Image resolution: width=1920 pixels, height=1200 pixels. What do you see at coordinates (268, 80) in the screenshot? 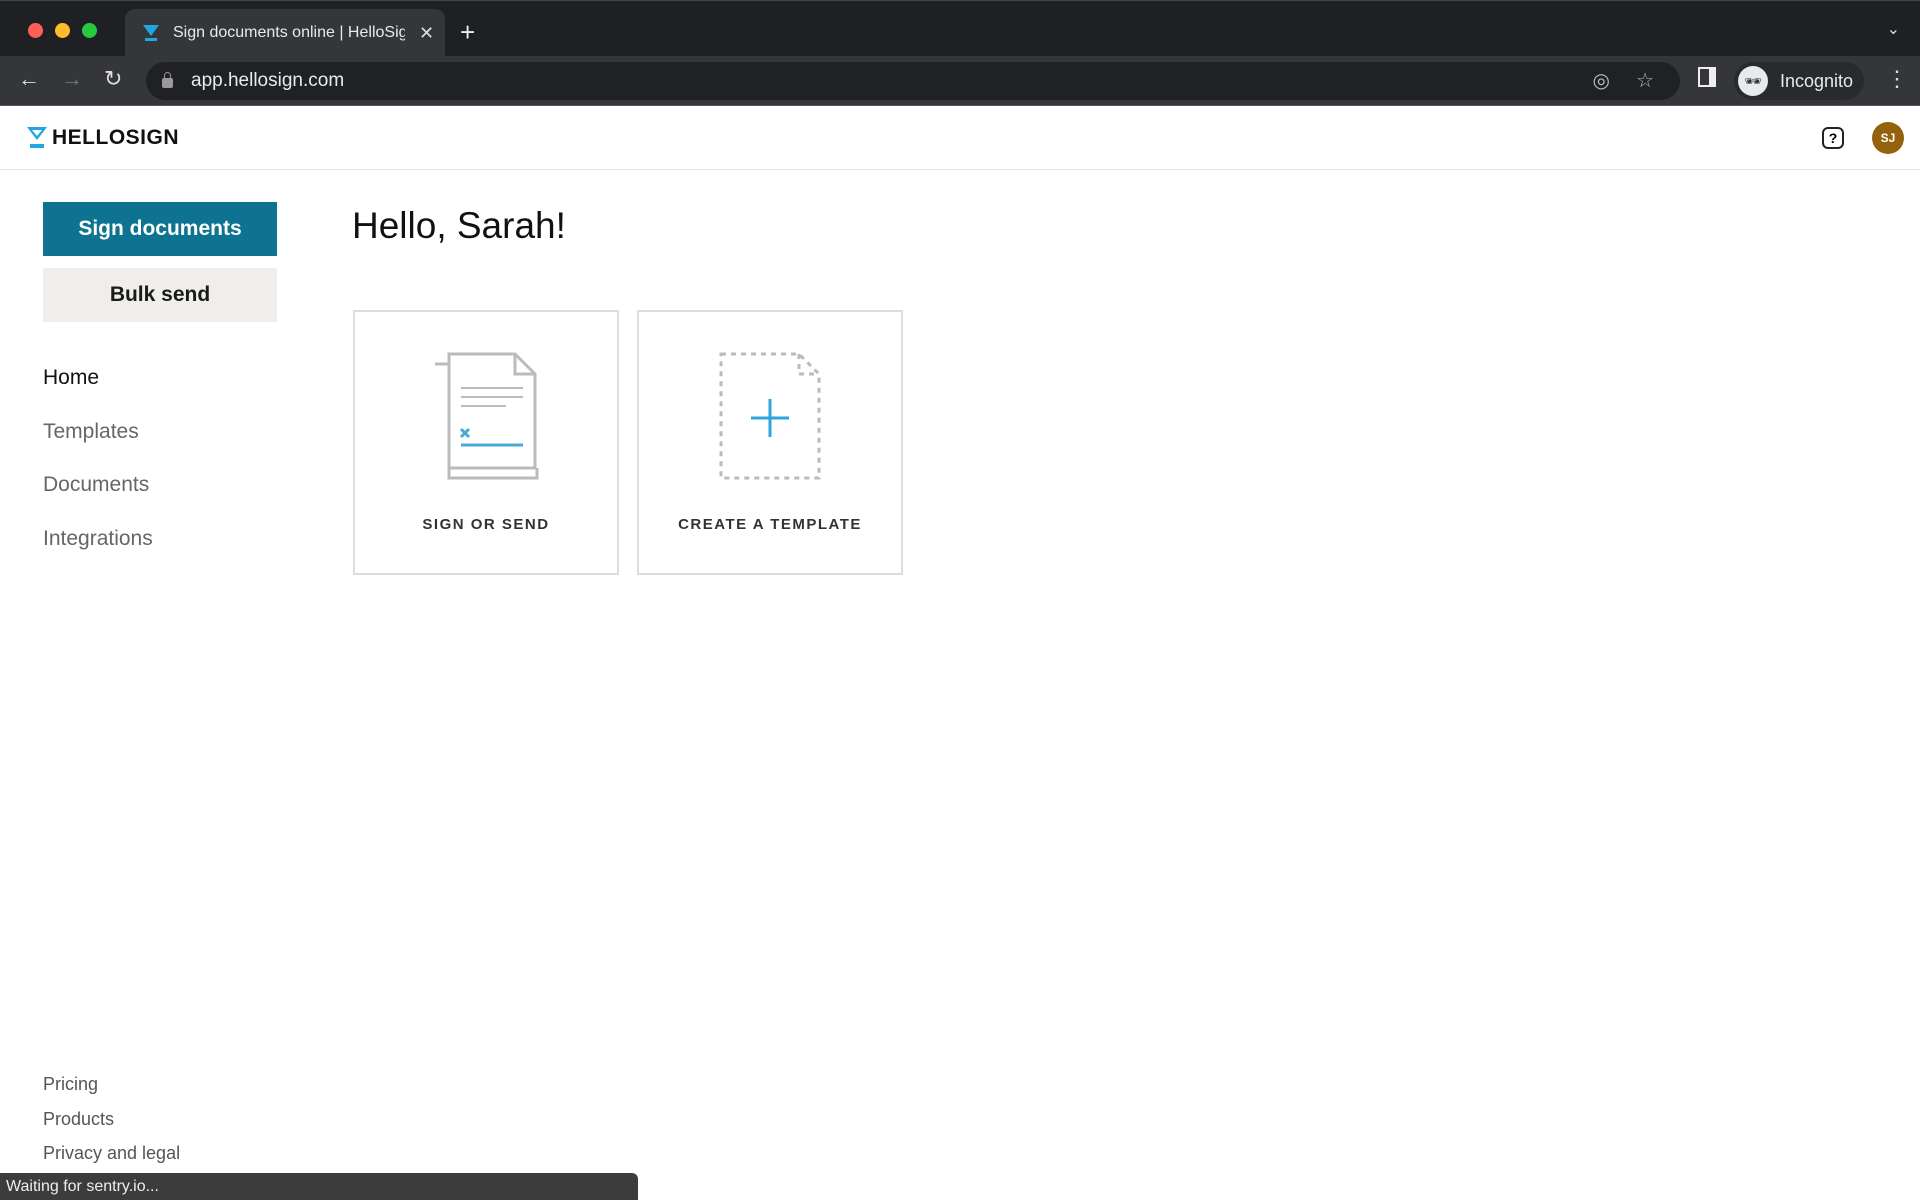
I see `url-text: app.hellosign.com` at bounding box center [268, 80].